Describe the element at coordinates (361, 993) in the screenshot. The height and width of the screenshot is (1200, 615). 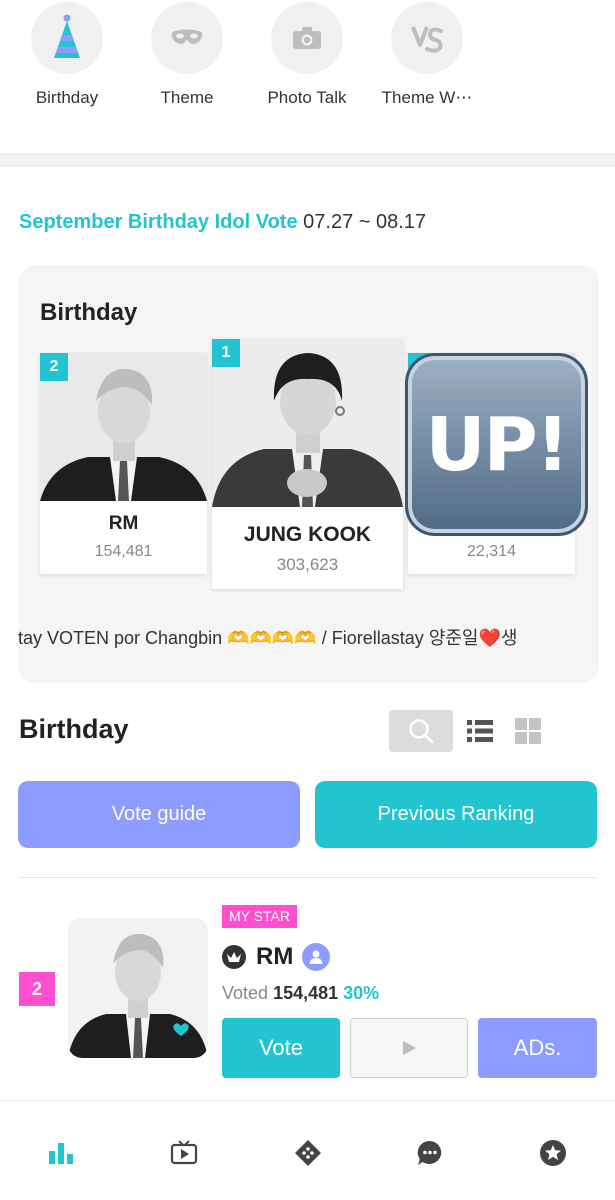
I see `vote-percent: 30%` at that location.